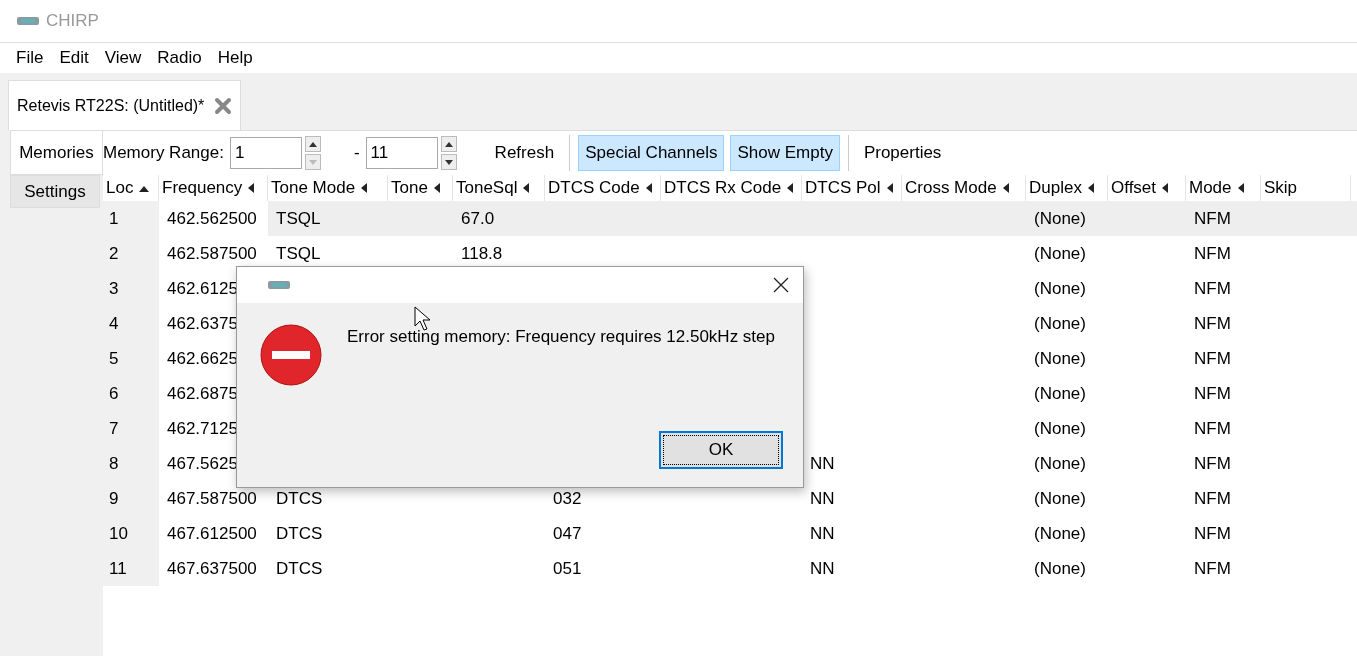  I want to click on table-cell: 051, so click(567, 568).